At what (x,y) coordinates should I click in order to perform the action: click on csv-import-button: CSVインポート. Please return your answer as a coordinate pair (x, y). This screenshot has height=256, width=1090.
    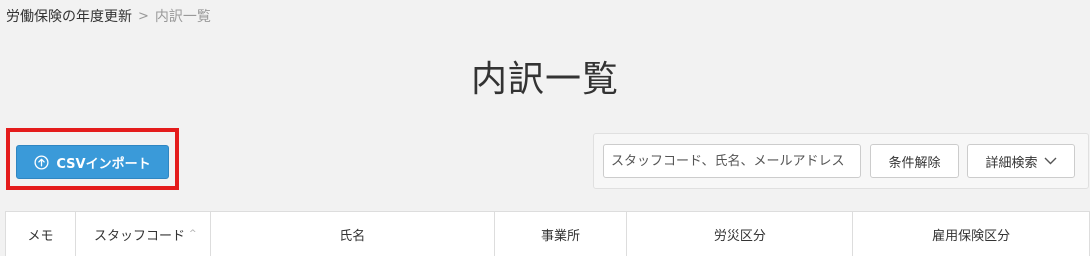
    Looking at the image, I should click on (92, 162).